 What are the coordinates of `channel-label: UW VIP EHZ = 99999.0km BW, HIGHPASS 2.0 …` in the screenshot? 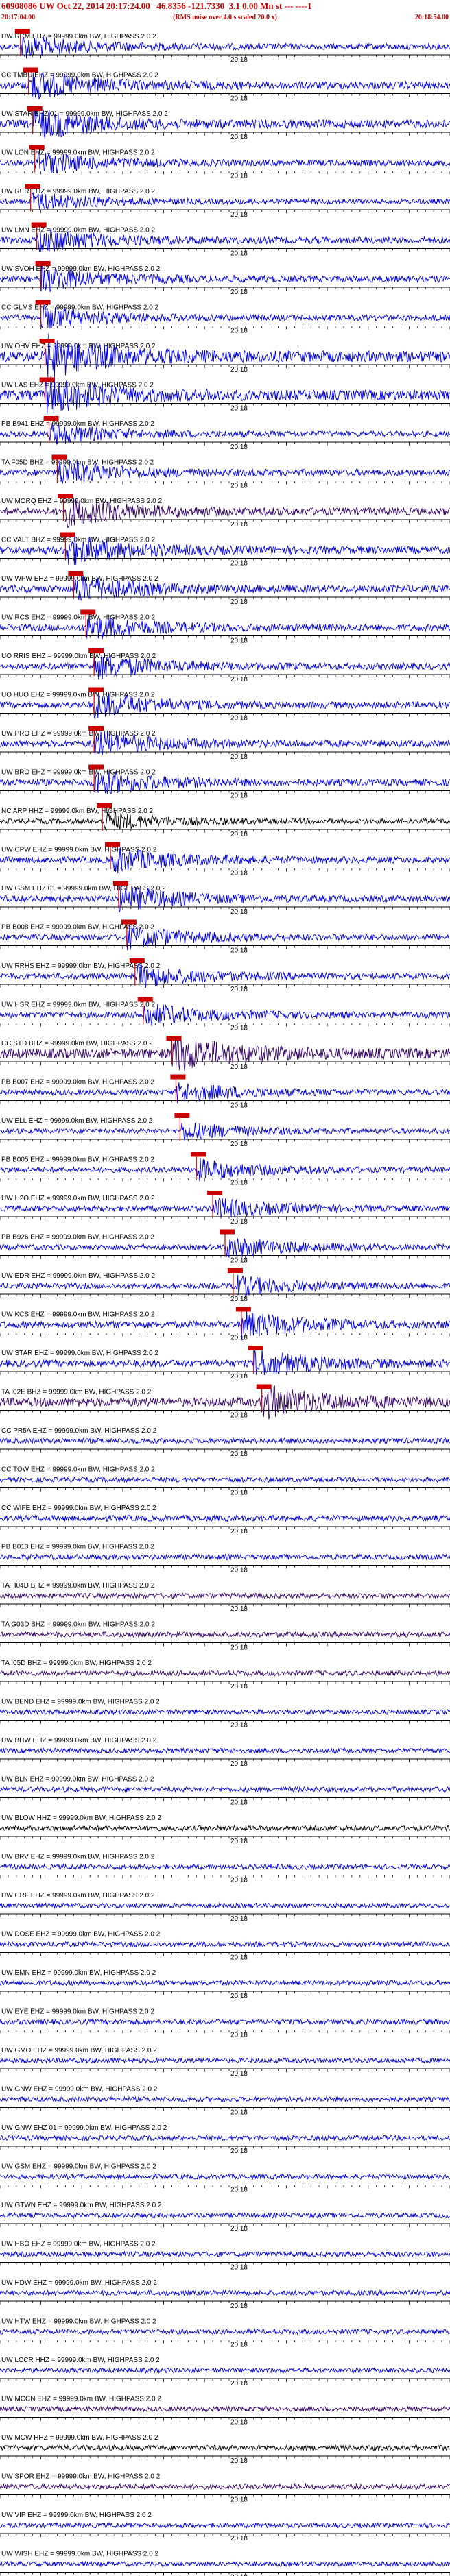 It's located at (77, 2515).